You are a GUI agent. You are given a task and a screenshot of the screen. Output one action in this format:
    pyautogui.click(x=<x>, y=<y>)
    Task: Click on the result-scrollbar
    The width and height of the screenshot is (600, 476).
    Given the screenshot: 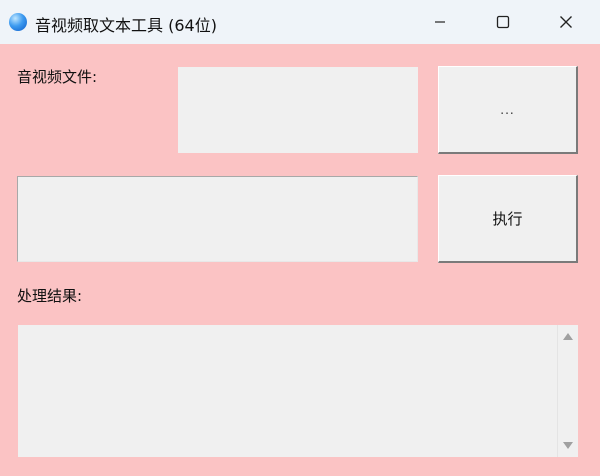 What is the action you would take?
    pyautogui.click(x=567, y=391)
    